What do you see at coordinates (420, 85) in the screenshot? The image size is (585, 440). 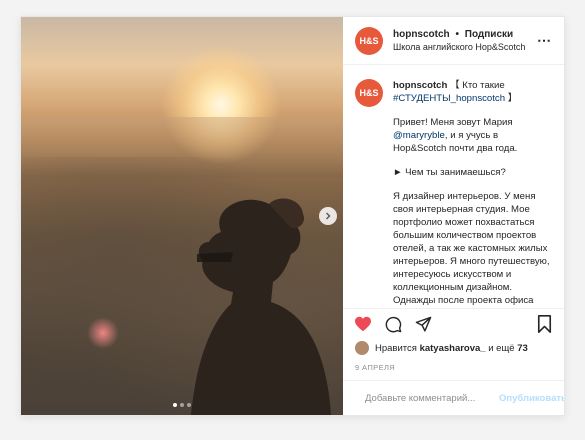 I see `caption-username: hopnscotch` at bounding box center [420, 85].